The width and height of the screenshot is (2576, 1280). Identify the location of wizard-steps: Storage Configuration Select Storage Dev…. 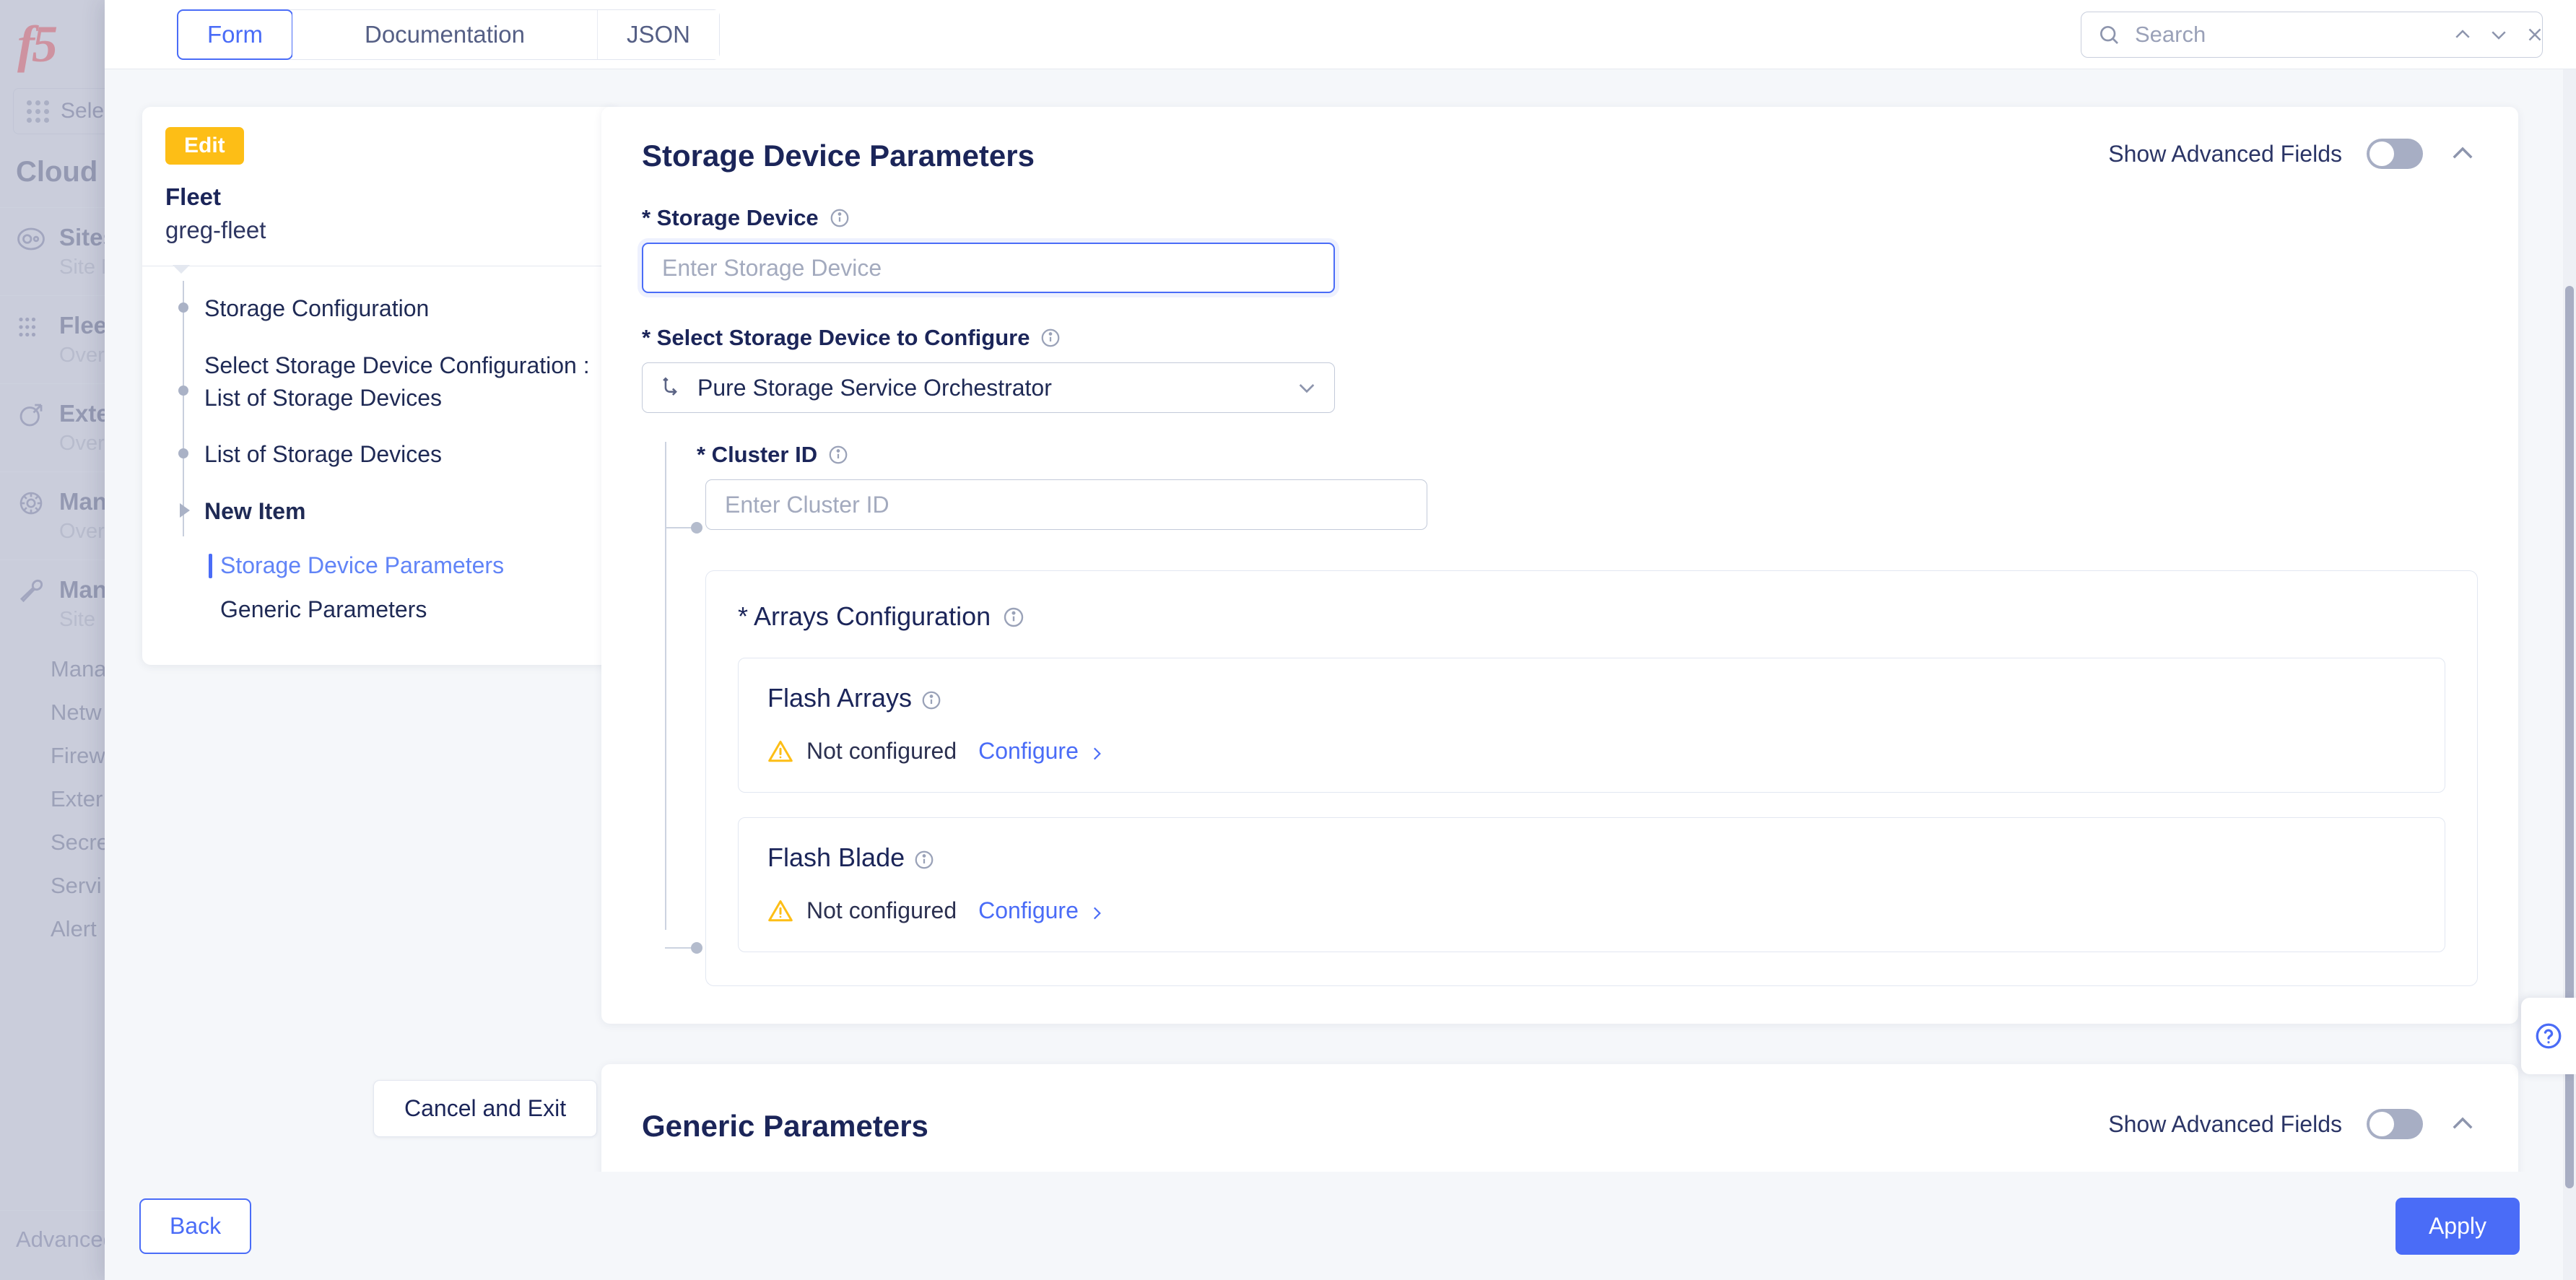
(380, 444).